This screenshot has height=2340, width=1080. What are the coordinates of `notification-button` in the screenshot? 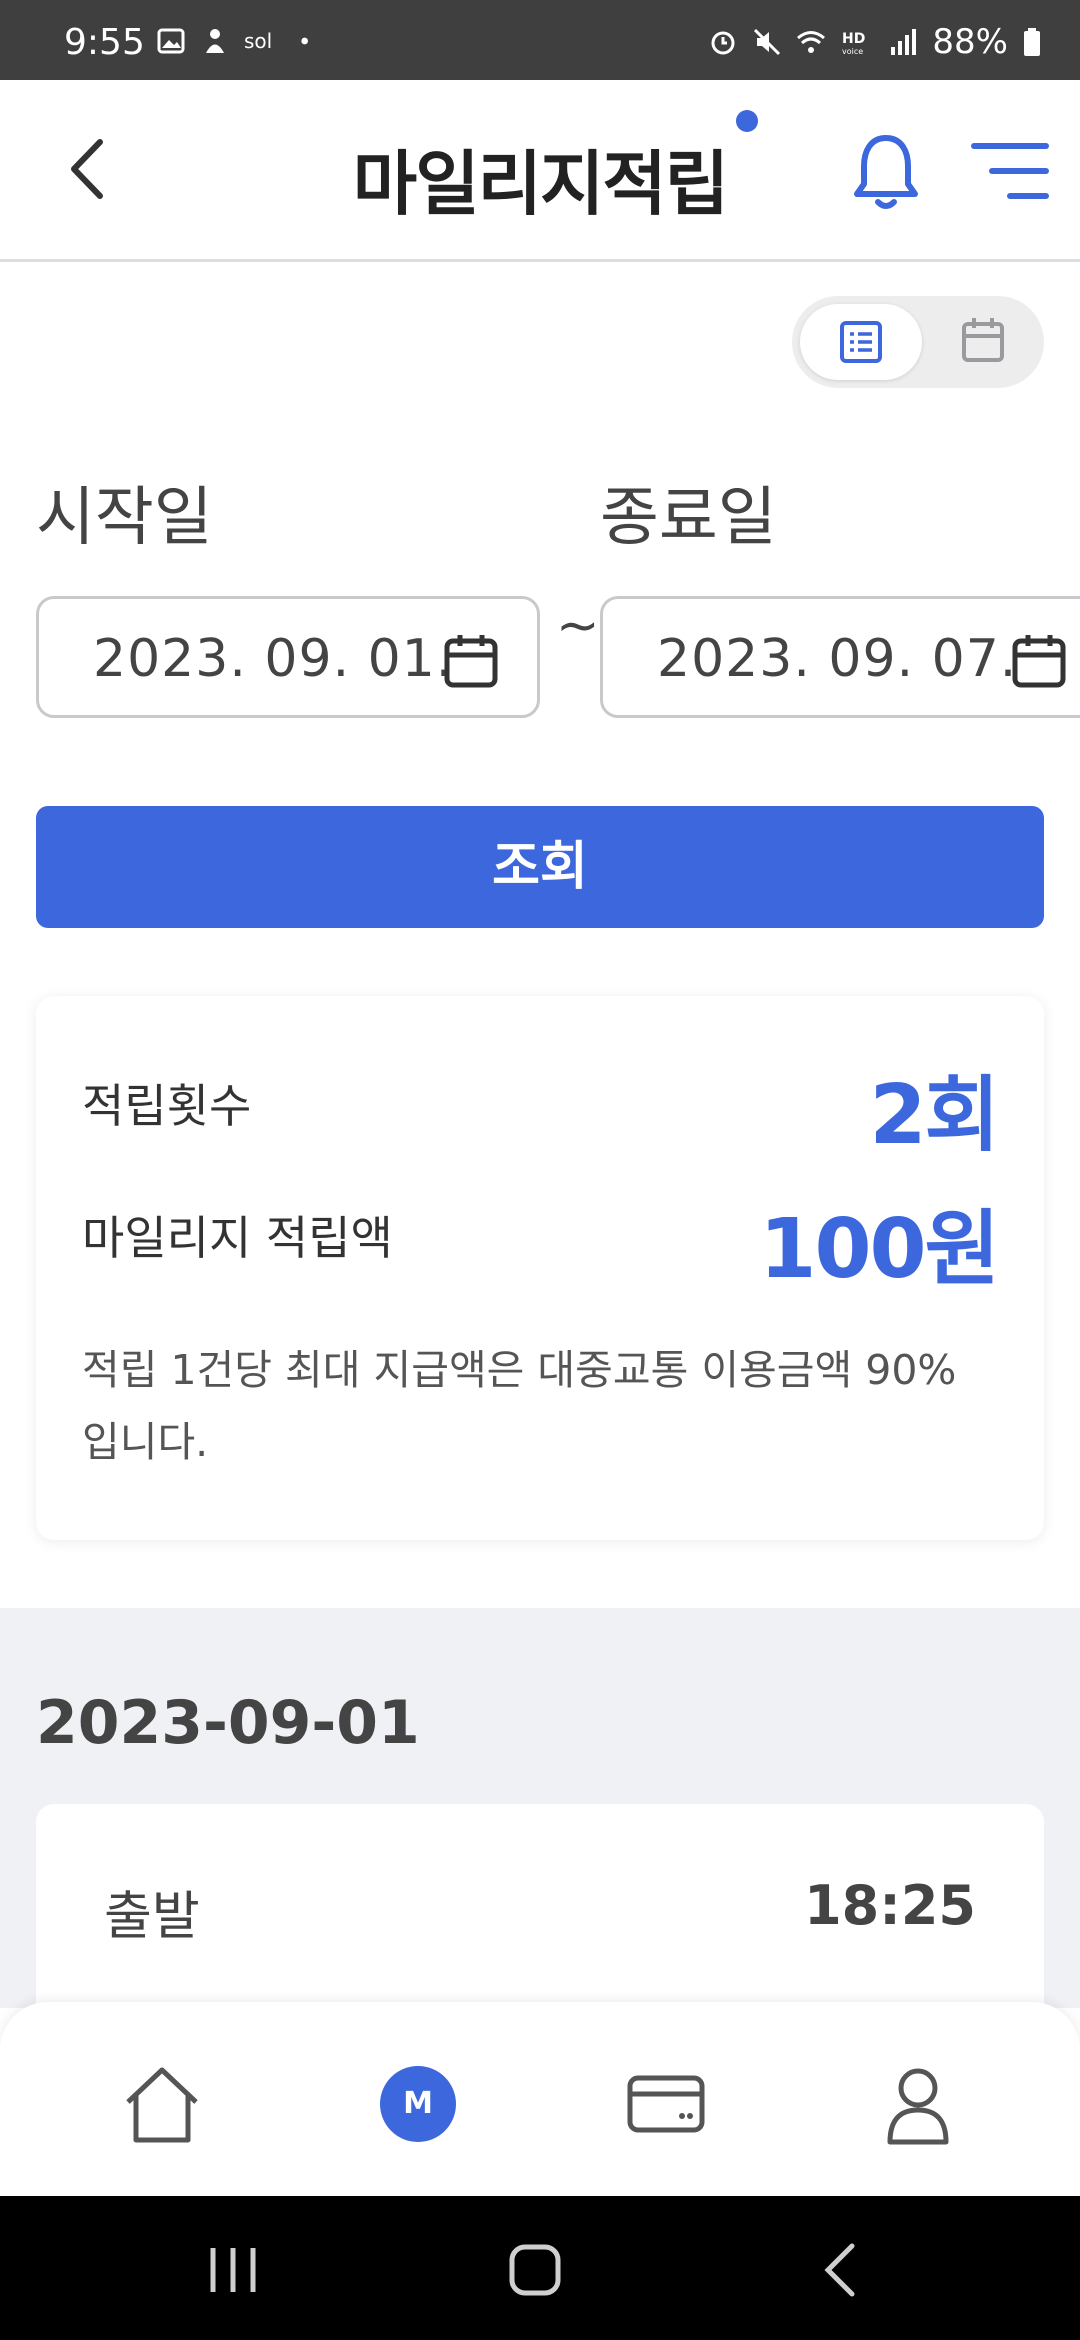 It's located at (886, 172).